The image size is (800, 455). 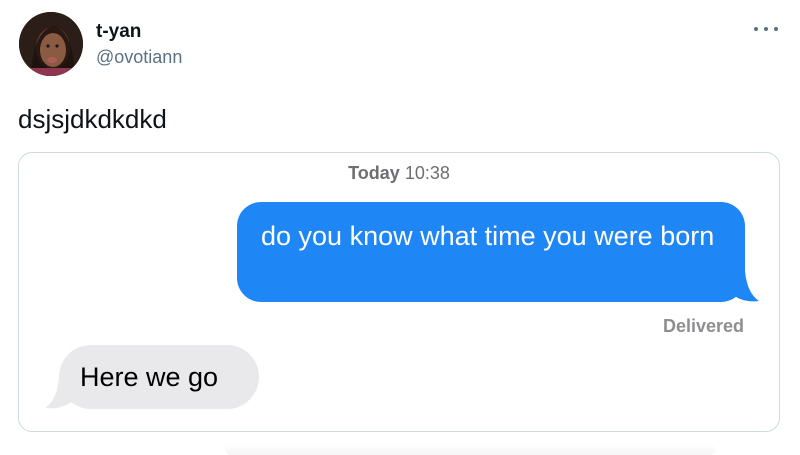 I want to click on incoming-message-bubble: Here we go, so click(x=159, y=377).